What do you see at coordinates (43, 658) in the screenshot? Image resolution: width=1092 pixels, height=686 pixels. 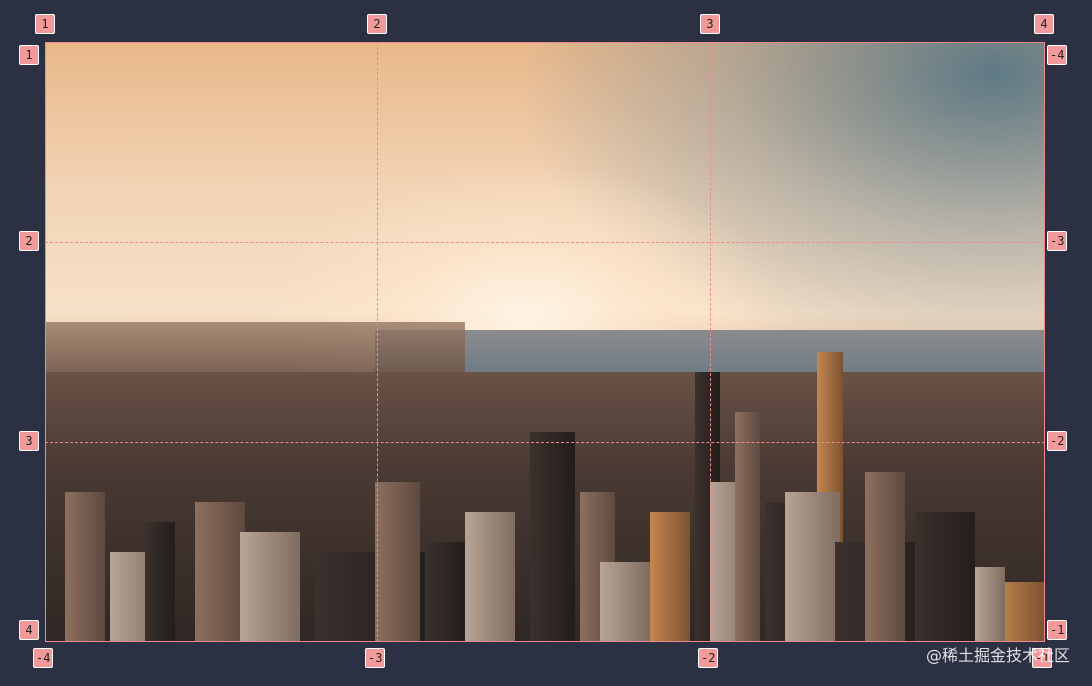 I see `column-marker-neg-4: -4` at bounding box center [43, 658].